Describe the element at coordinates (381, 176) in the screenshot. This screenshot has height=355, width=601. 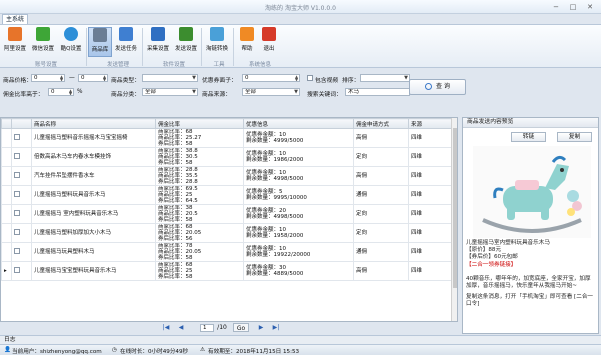
I see `apply-method-cell: 高佣` at that location.